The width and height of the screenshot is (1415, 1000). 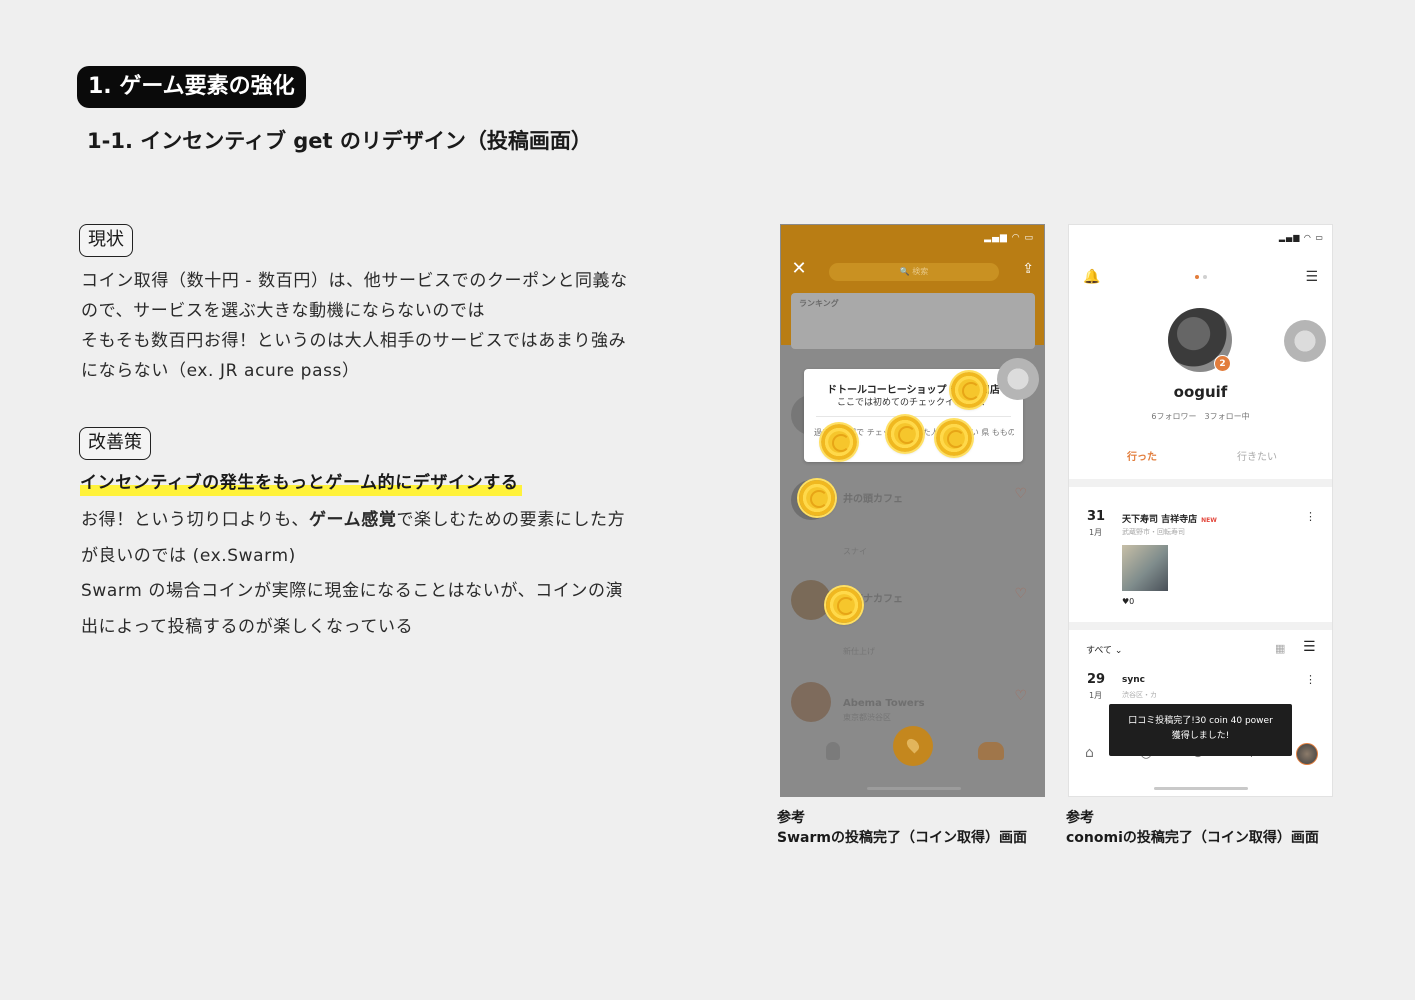 What do you see at coordinates (884, 703) in the screenshot?
I see `venue-name: Abema Towers` at bounding box center [884, 703].